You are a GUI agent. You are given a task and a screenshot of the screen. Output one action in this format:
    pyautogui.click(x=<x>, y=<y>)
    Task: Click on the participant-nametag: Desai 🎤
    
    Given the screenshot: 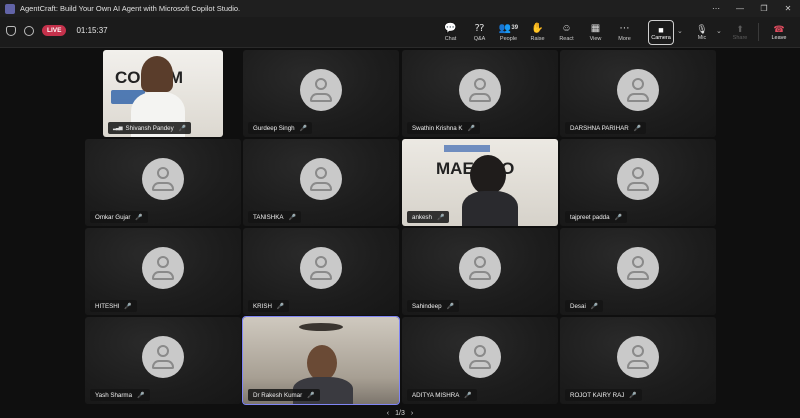 What is the action you would take?
    pyautogui.click(x=584, y=306)
    